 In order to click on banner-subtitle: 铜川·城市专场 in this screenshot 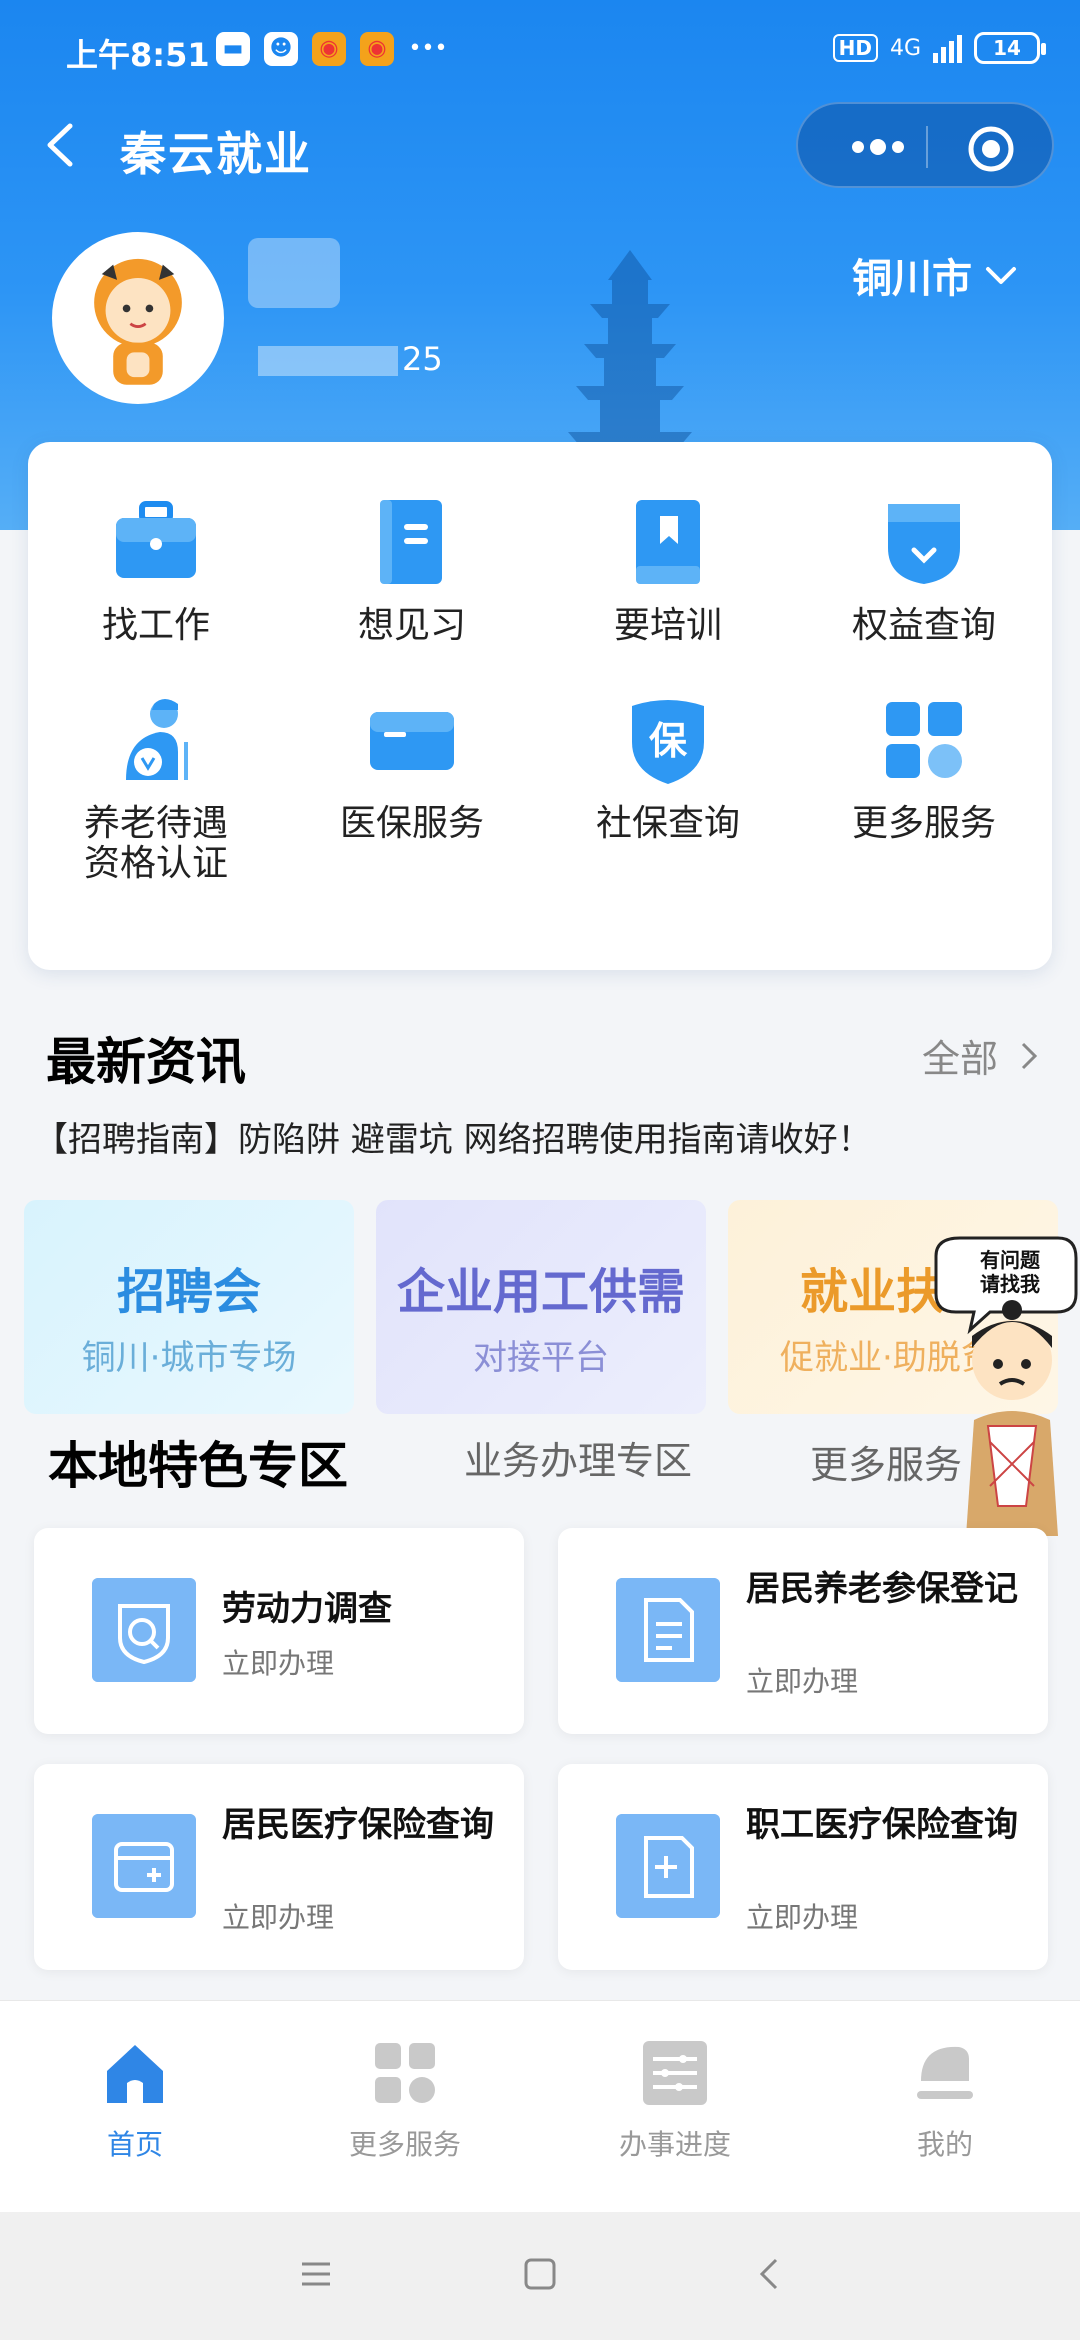, I will do `click(189, 1358)`.